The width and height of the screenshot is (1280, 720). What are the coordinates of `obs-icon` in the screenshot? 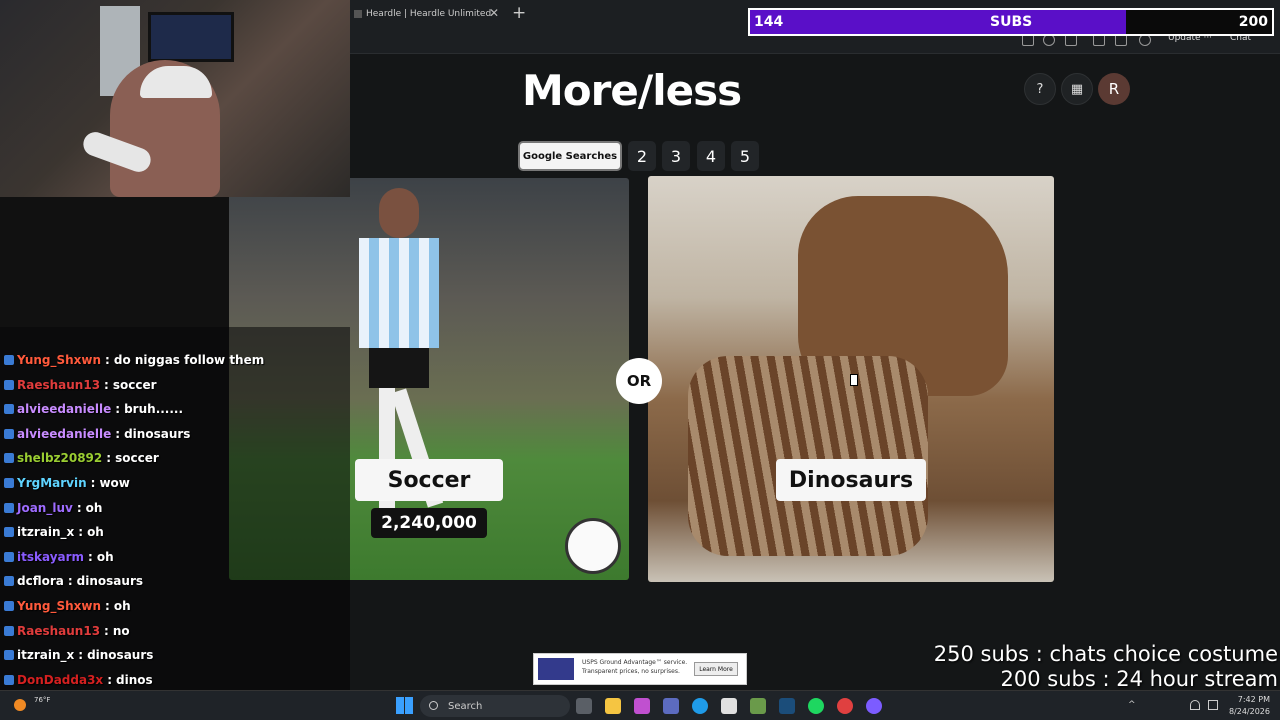 It's located at (845, 706).